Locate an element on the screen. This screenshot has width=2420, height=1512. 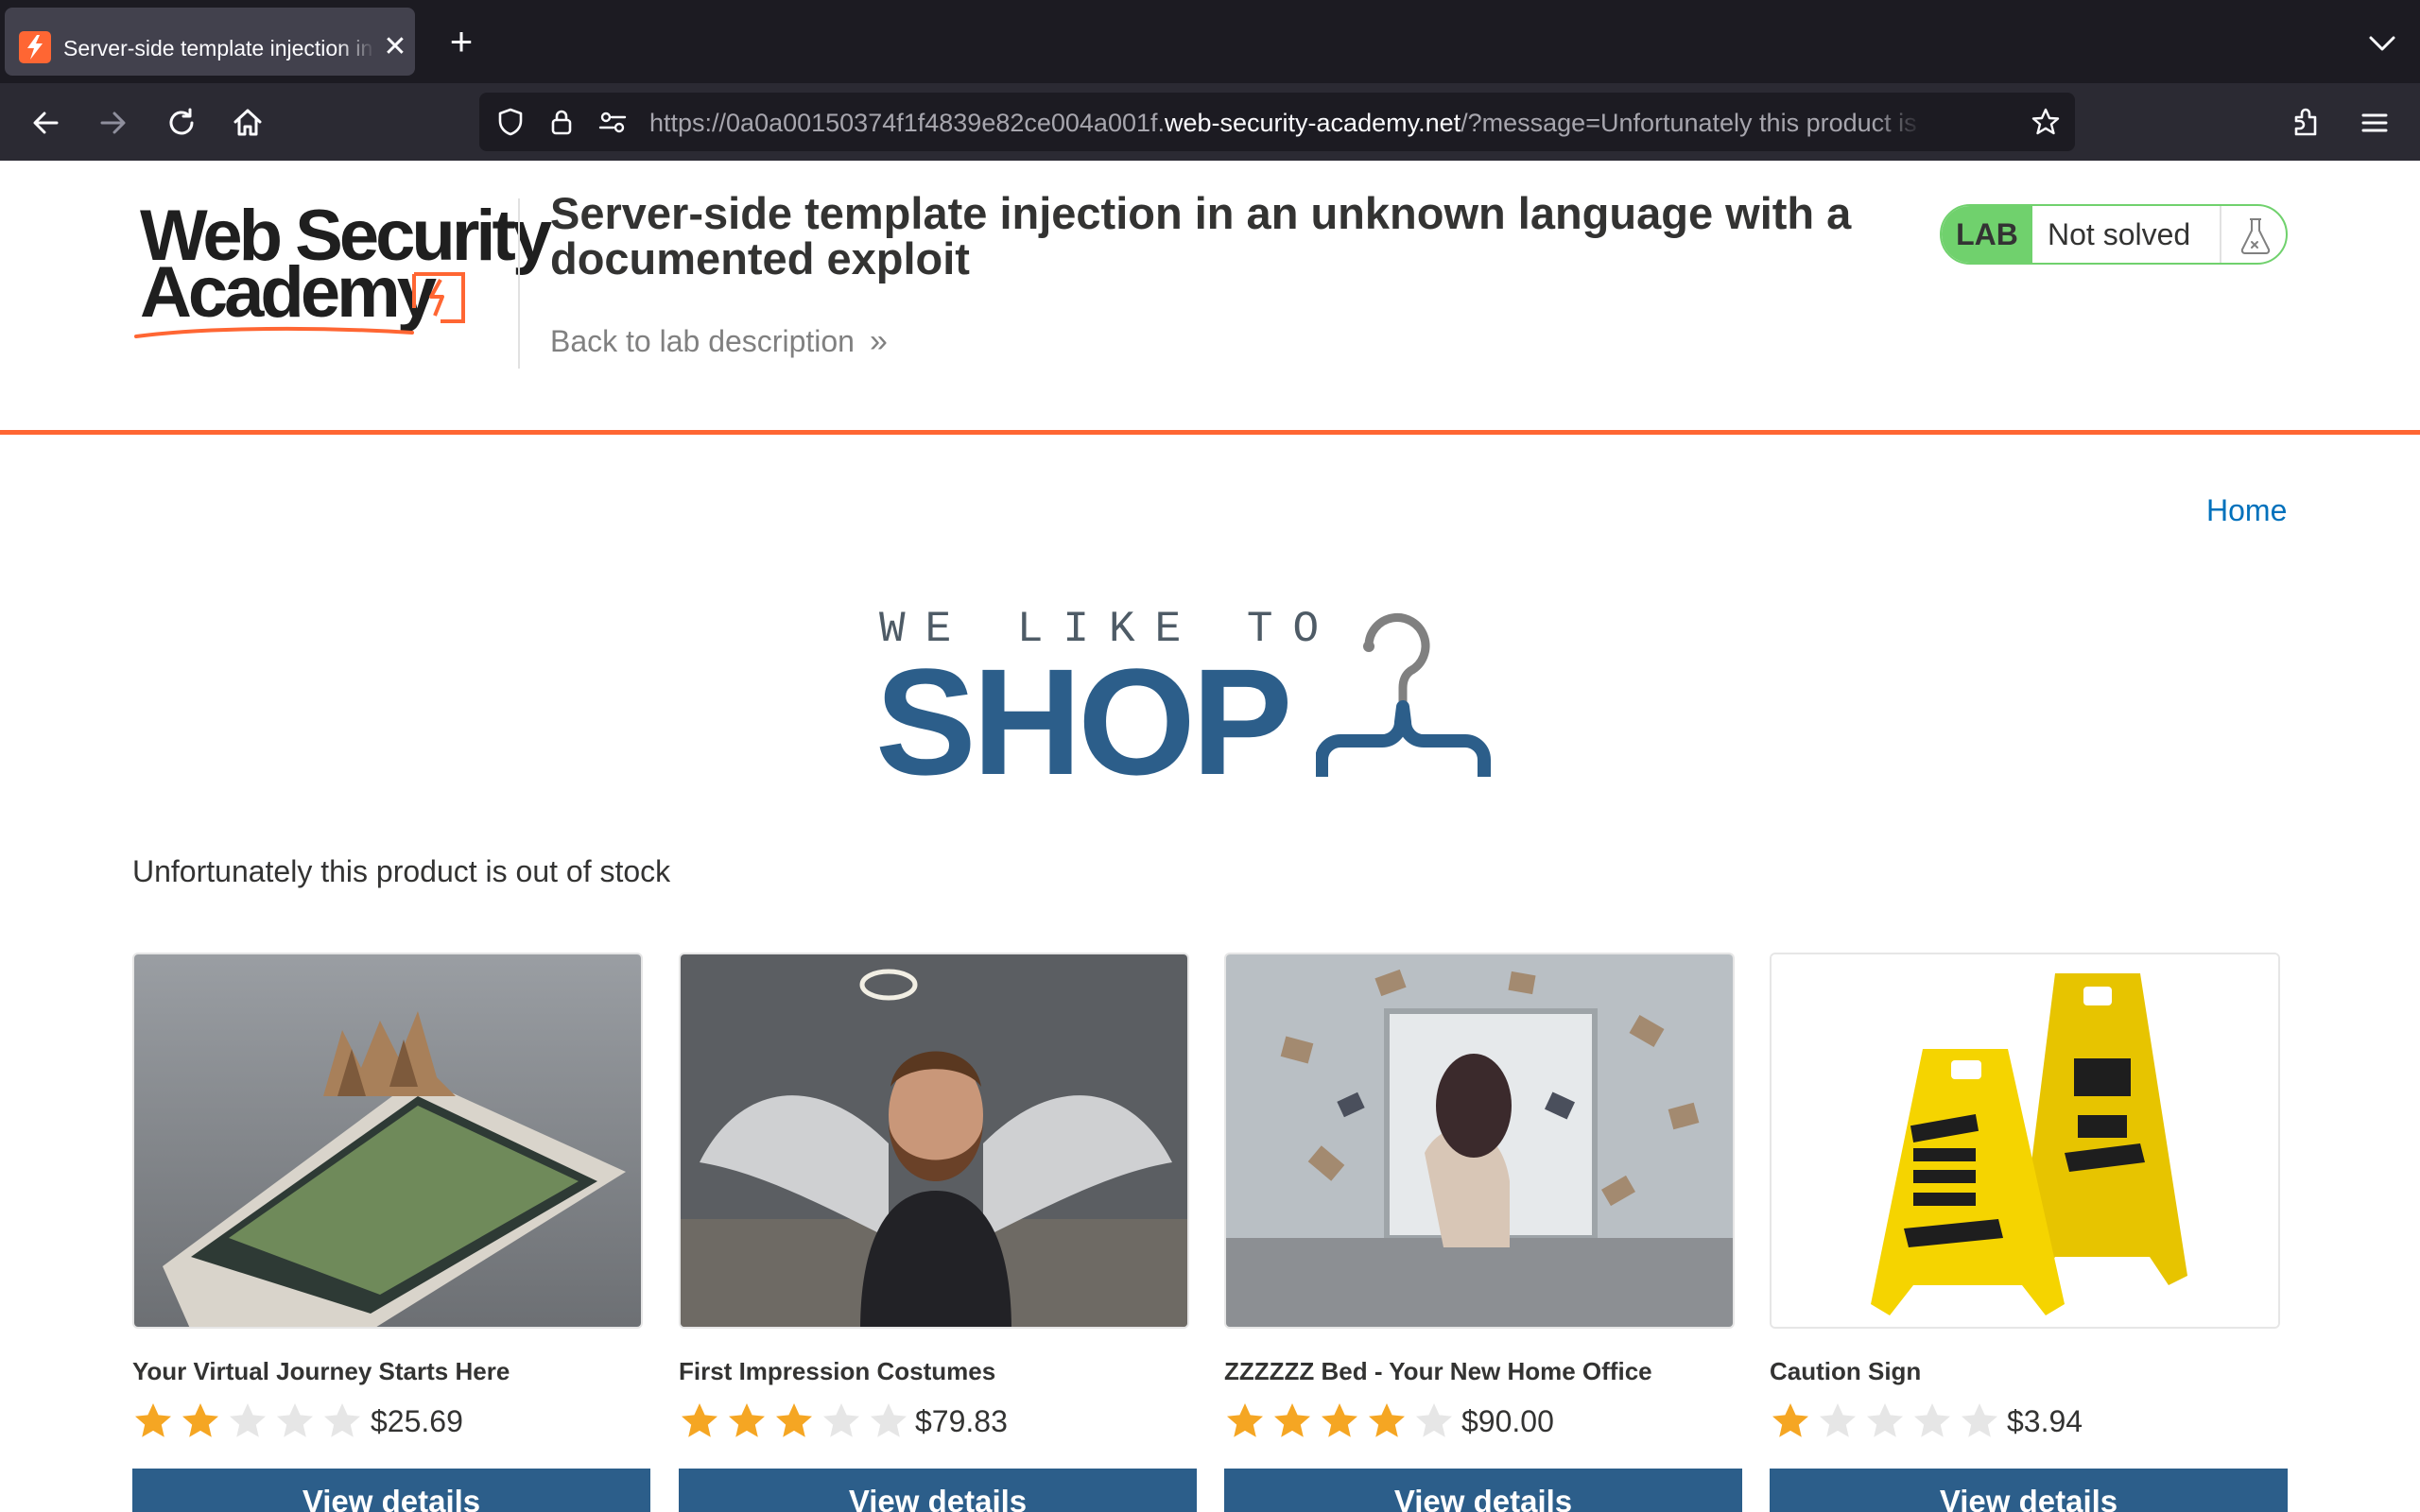
reload-icon is located at coordinates (181, 123).